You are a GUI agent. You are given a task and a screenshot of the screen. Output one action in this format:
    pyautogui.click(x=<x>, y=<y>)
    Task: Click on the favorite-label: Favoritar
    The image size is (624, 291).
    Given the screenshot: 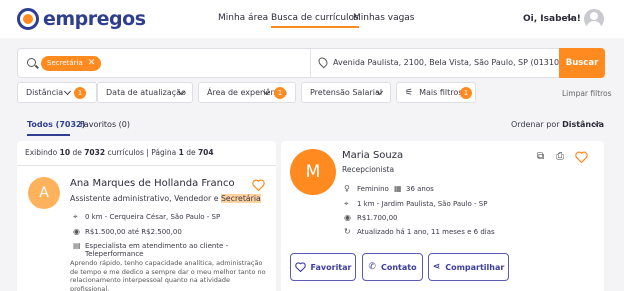 What is the action you would take?
    pyautogui.click(x=331, y=267)
    